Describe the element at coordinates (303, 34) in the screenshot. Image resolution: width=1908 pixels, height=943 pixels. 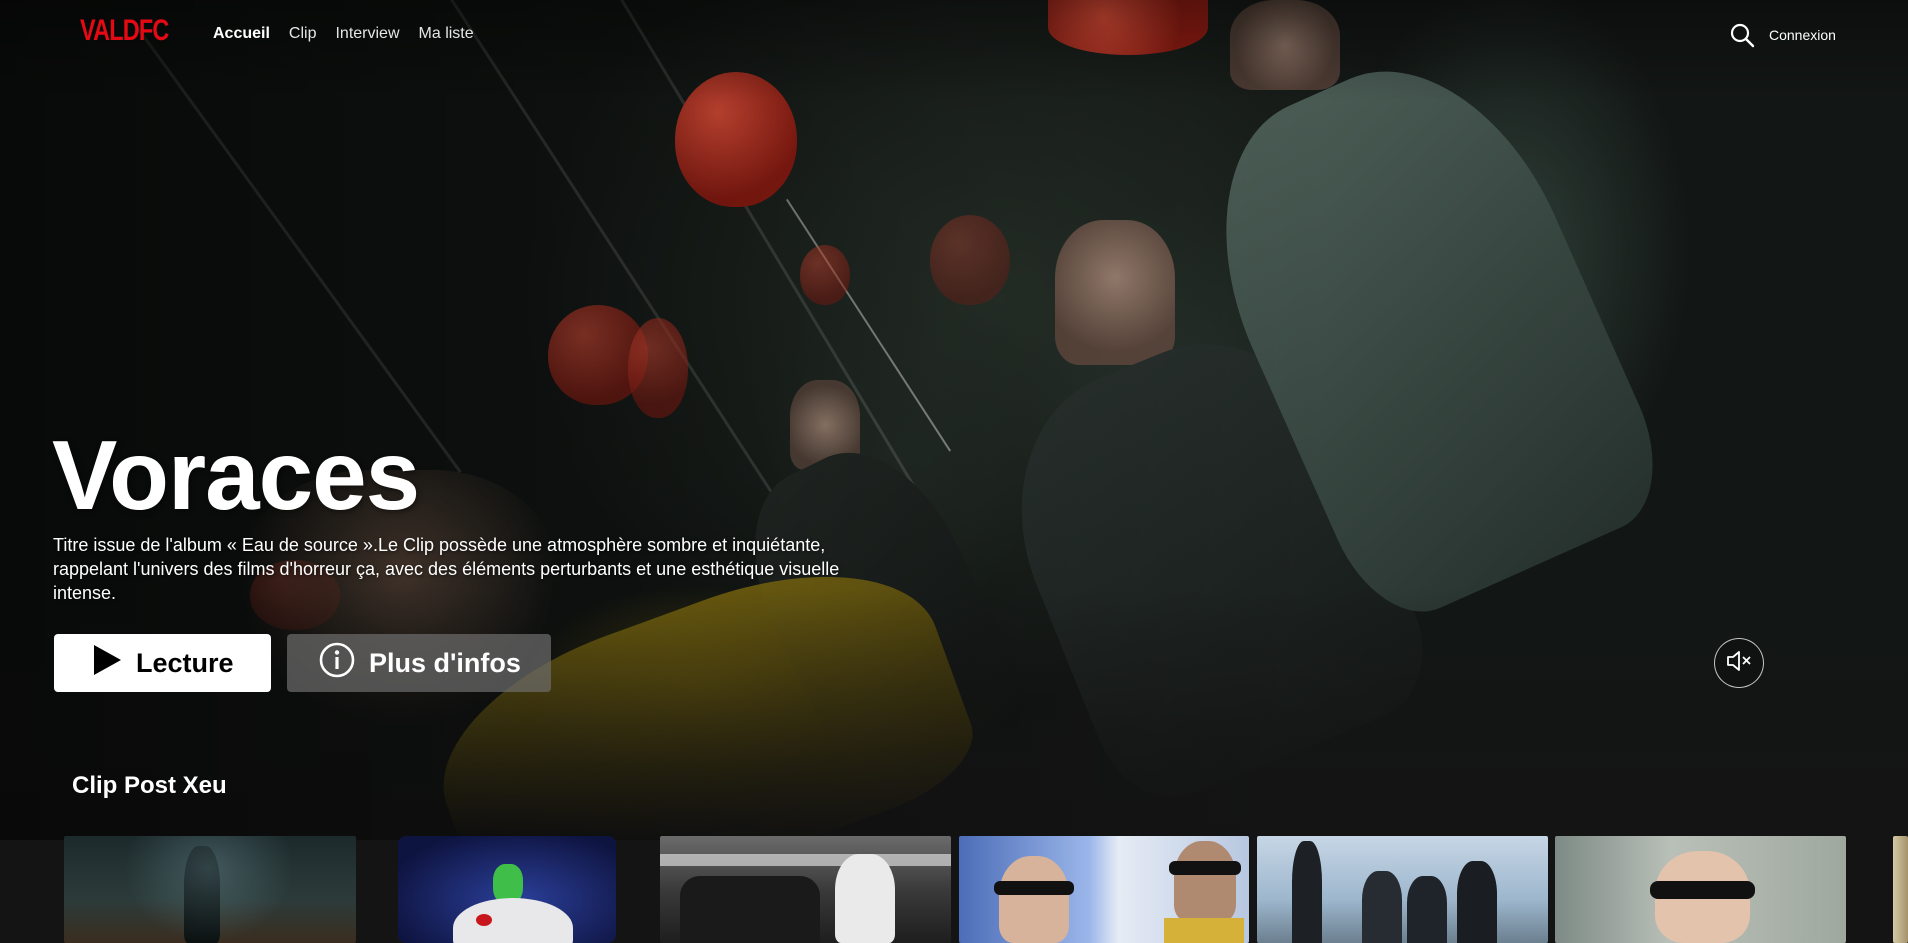
I see `nav-link-clip: Clip` at that location.